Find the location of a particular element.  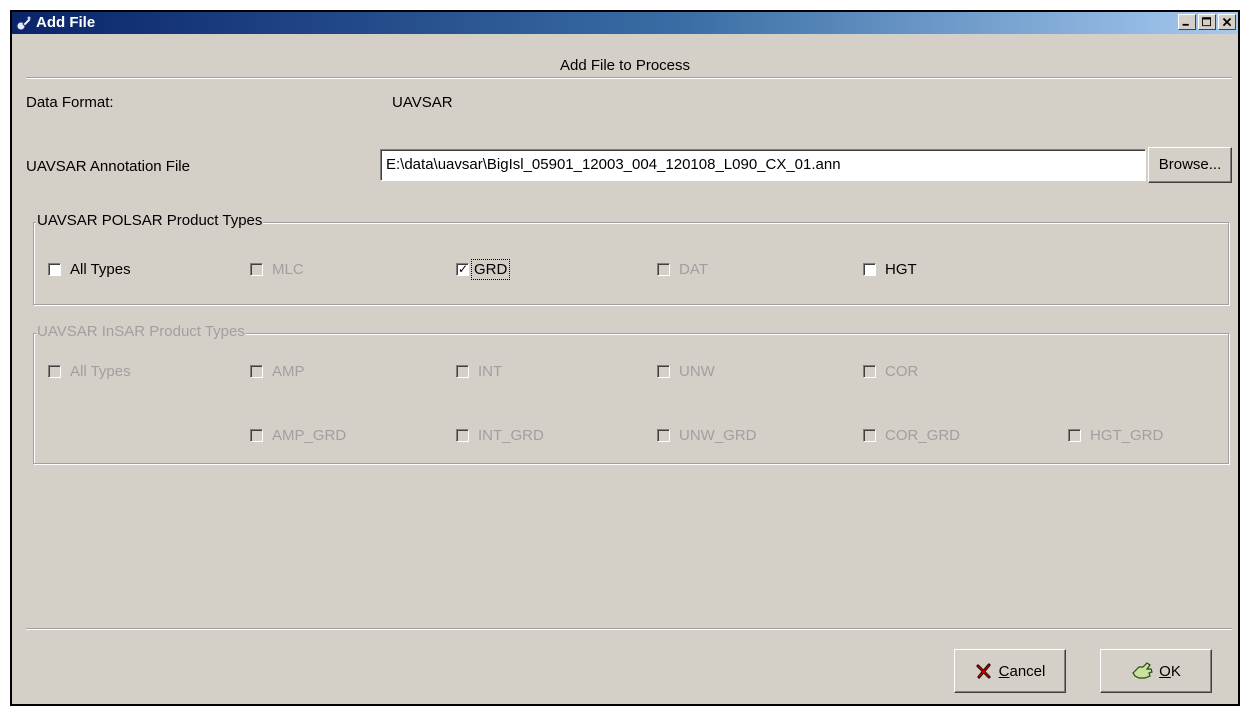

checkbox-label: DAT is located at coordinates (693, 269).